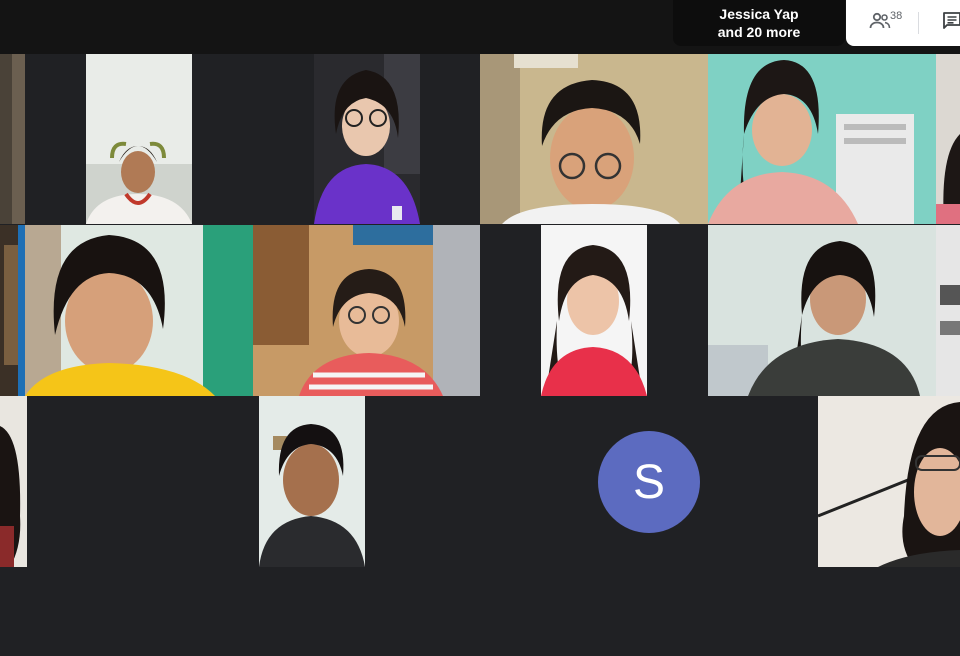 The image size is (960, 656). What do you see at coordinates (759, 32) in the screenshot?
I see `presenter-more: and 20 more` at bounding box center [759, 32].